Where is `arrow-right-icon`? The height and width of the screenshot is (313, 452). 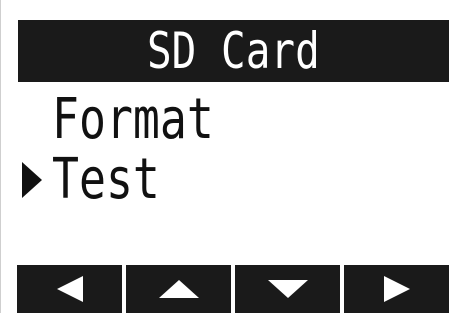 arrow-right-icon is located at coordinates (396, 289).